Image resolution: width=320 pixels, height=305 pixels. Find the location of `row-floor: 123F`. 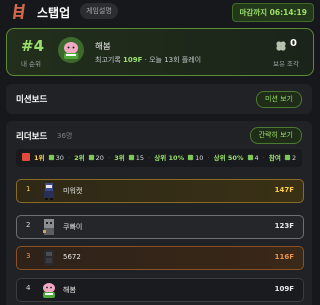

row-floor: 123F is located at coordinates (284, 226).